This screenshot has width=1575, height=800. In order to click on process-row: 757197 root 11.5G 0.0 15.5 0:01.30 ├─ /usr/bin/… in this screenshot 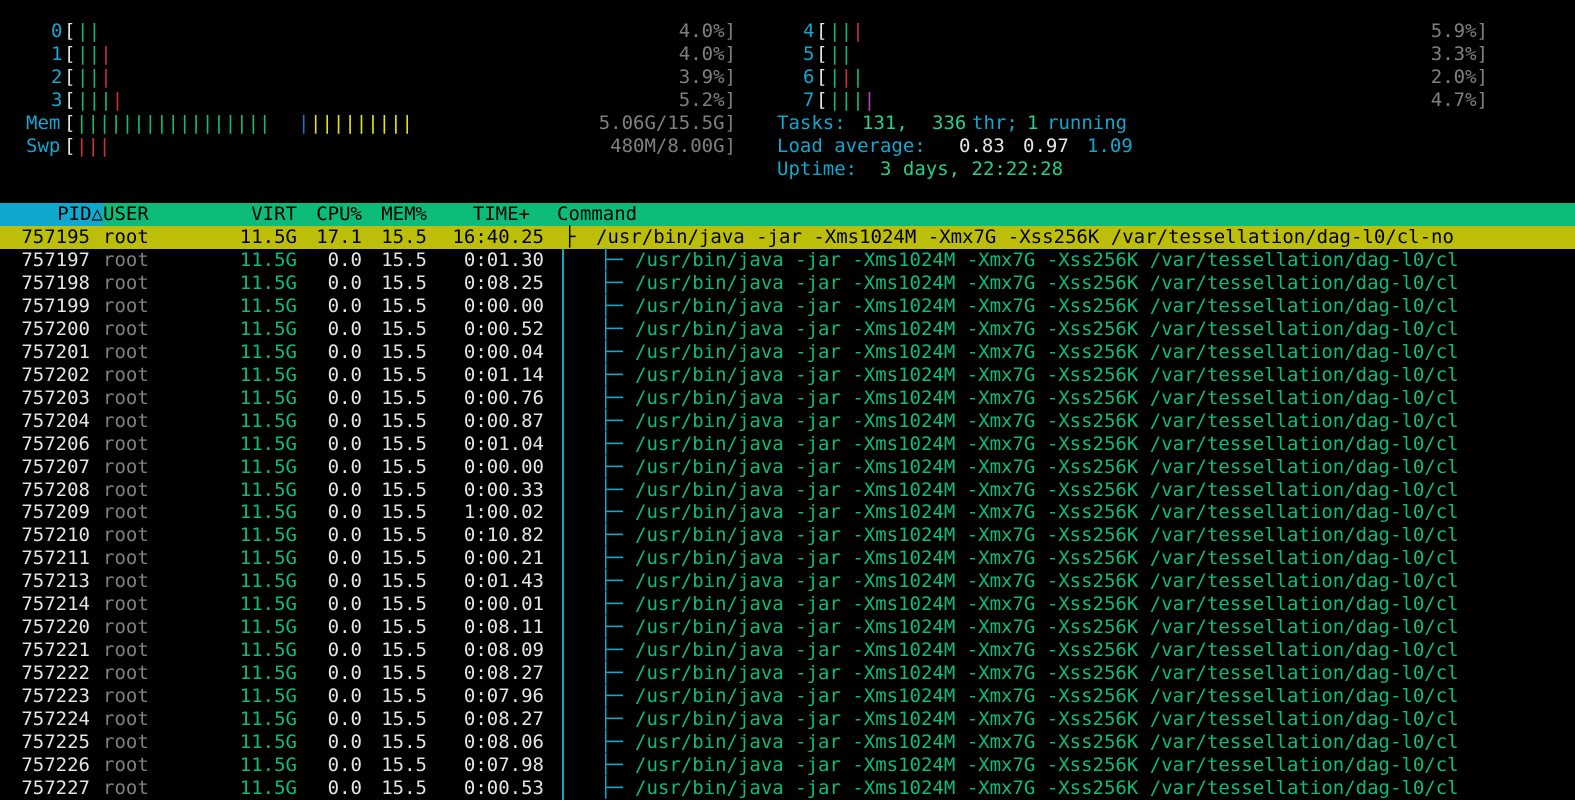, I will do `click(787, 260)`.